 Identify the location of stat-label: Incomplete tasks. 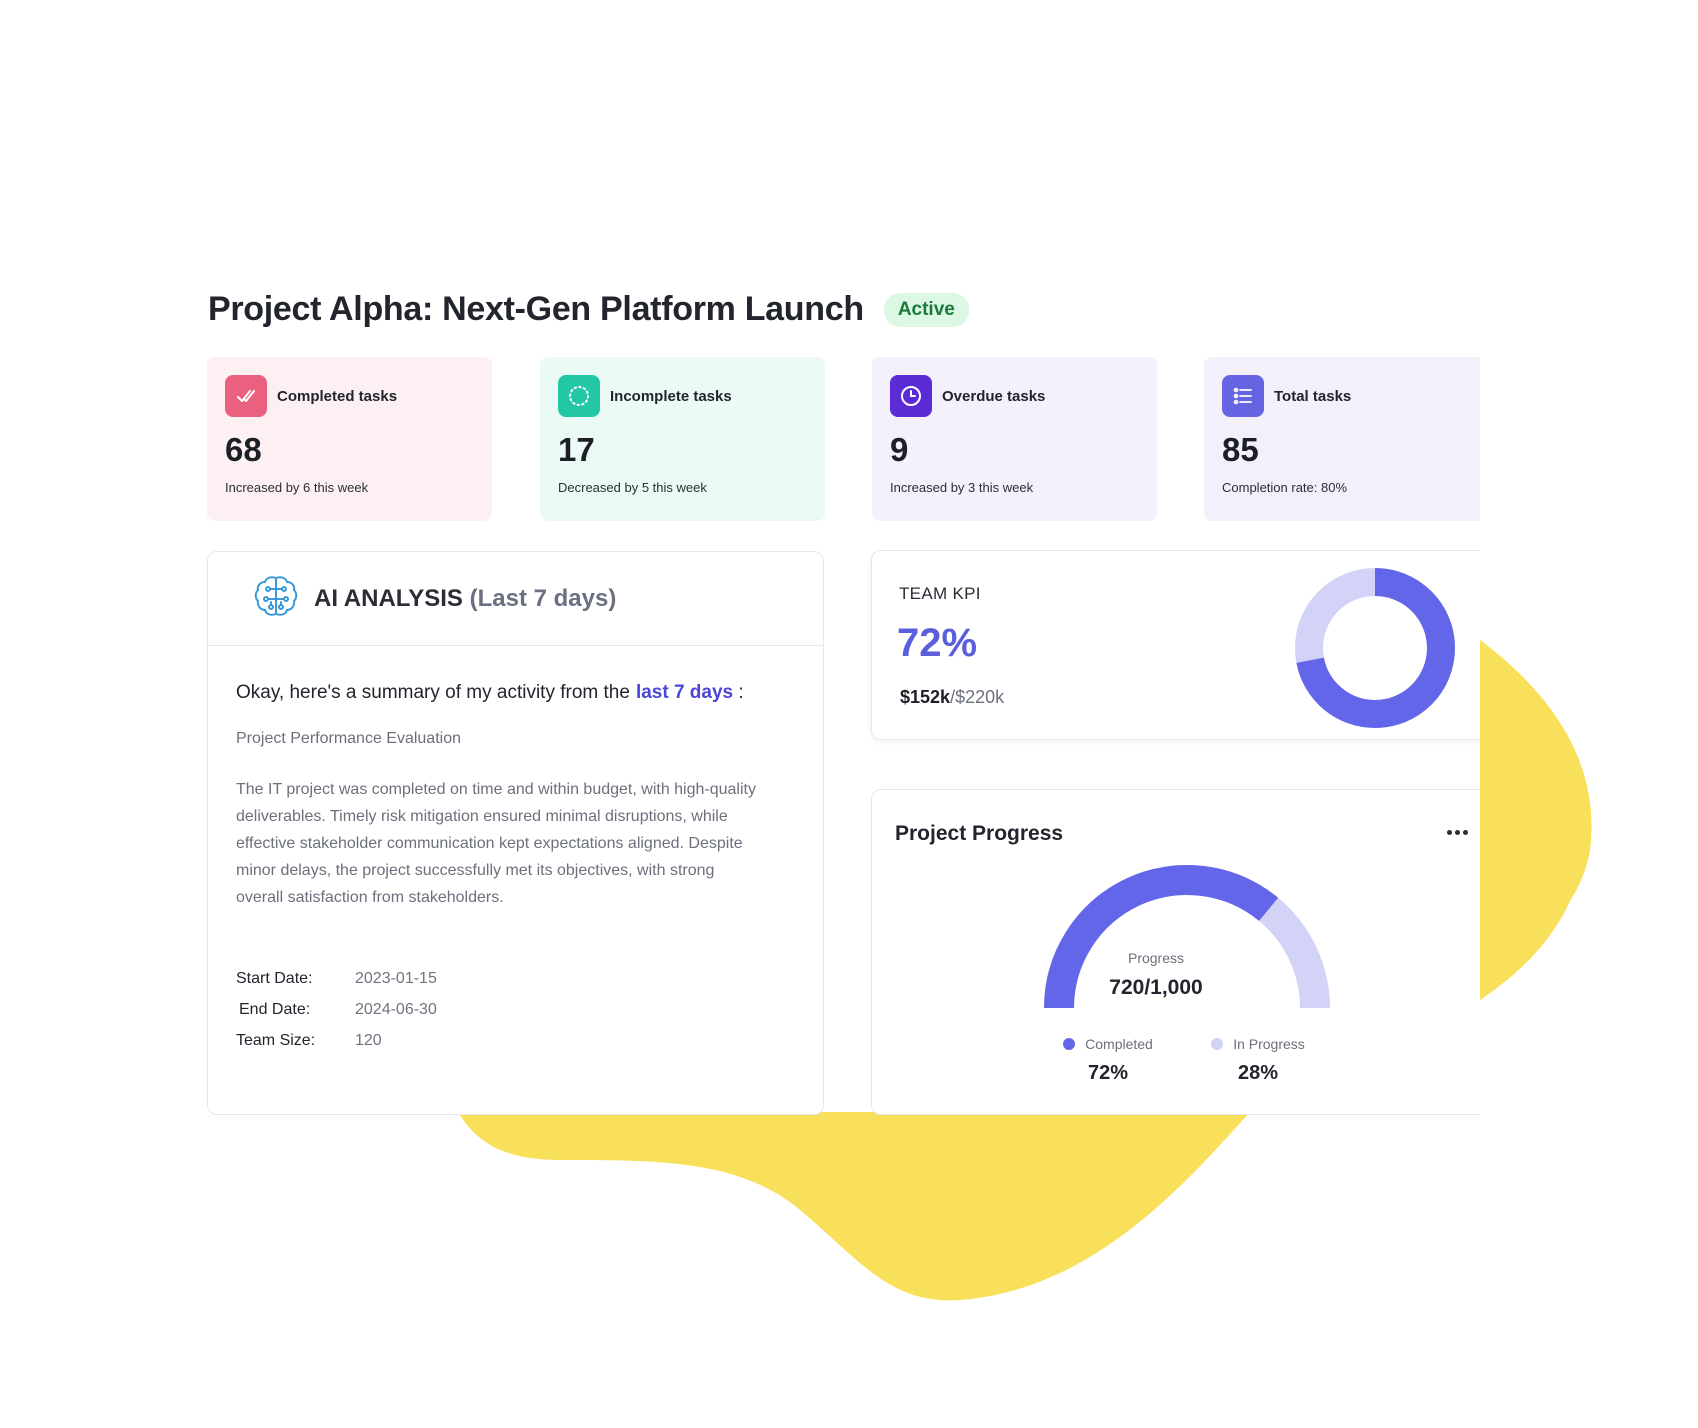
(671, 396).